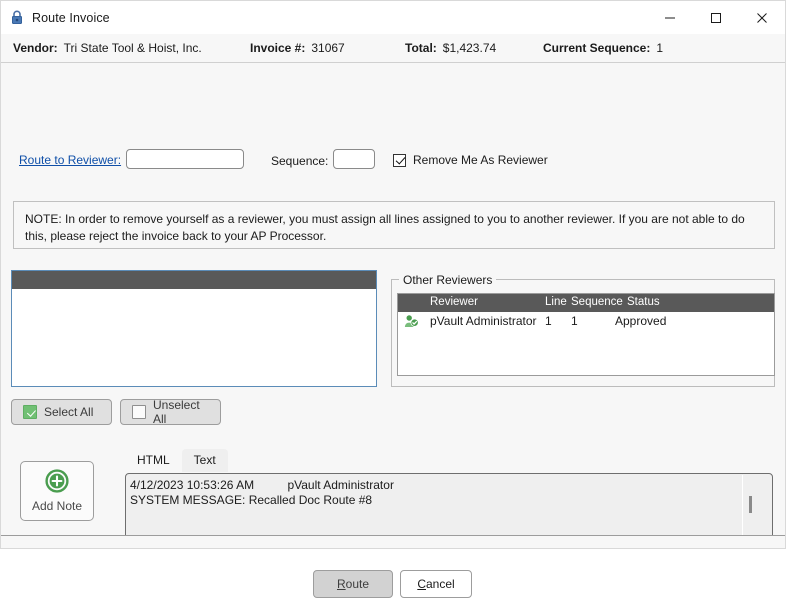 The image size is (786, 598). Describe the element at coordinates (194, 328) in the screenshot. I see `invoice-lines-grid` at that location.